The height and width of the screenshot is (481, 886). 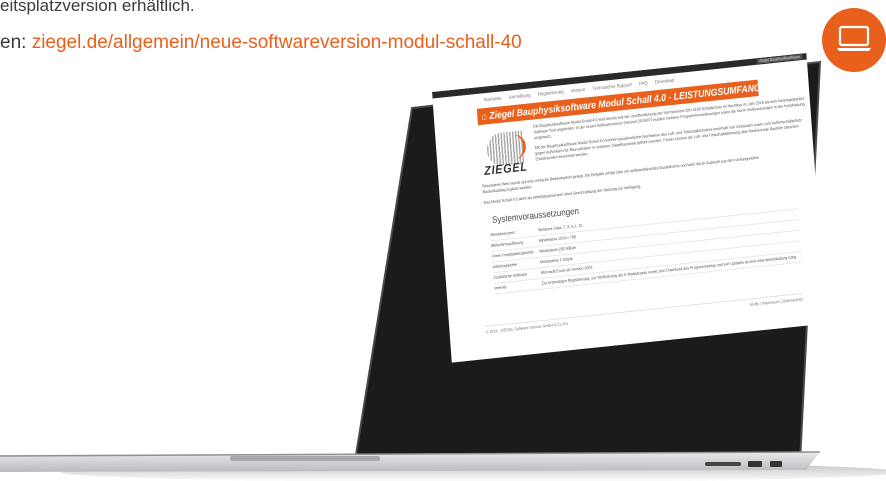 I want to click on logo-word: ZIEGEL, so click(x=506, y=169).